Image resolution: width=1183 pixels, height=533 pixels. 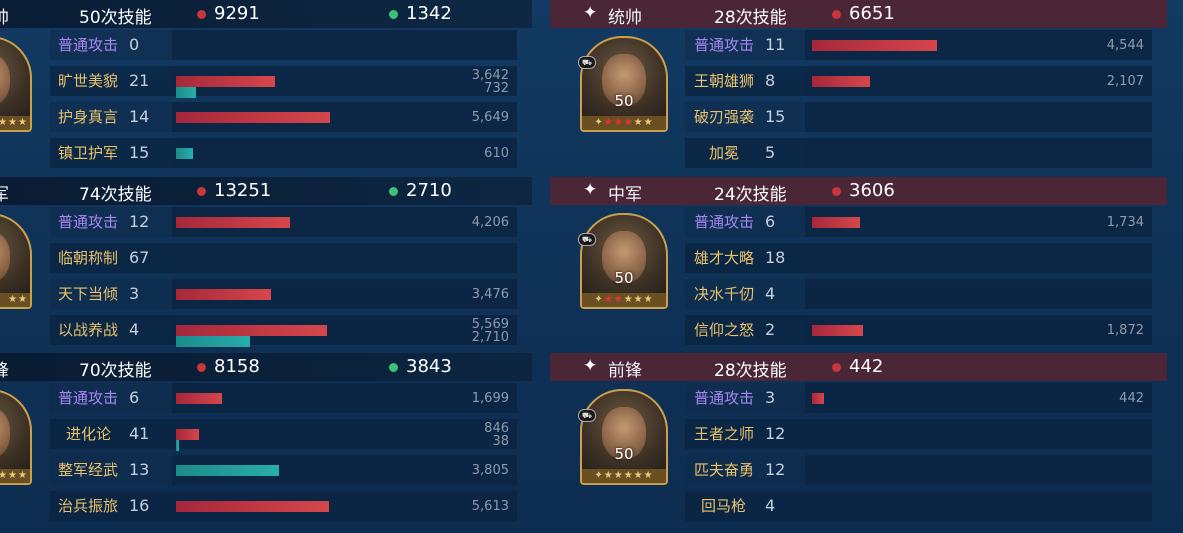 I want to click on skill-row: 普通攻击 11, so click(x=745, y=45).